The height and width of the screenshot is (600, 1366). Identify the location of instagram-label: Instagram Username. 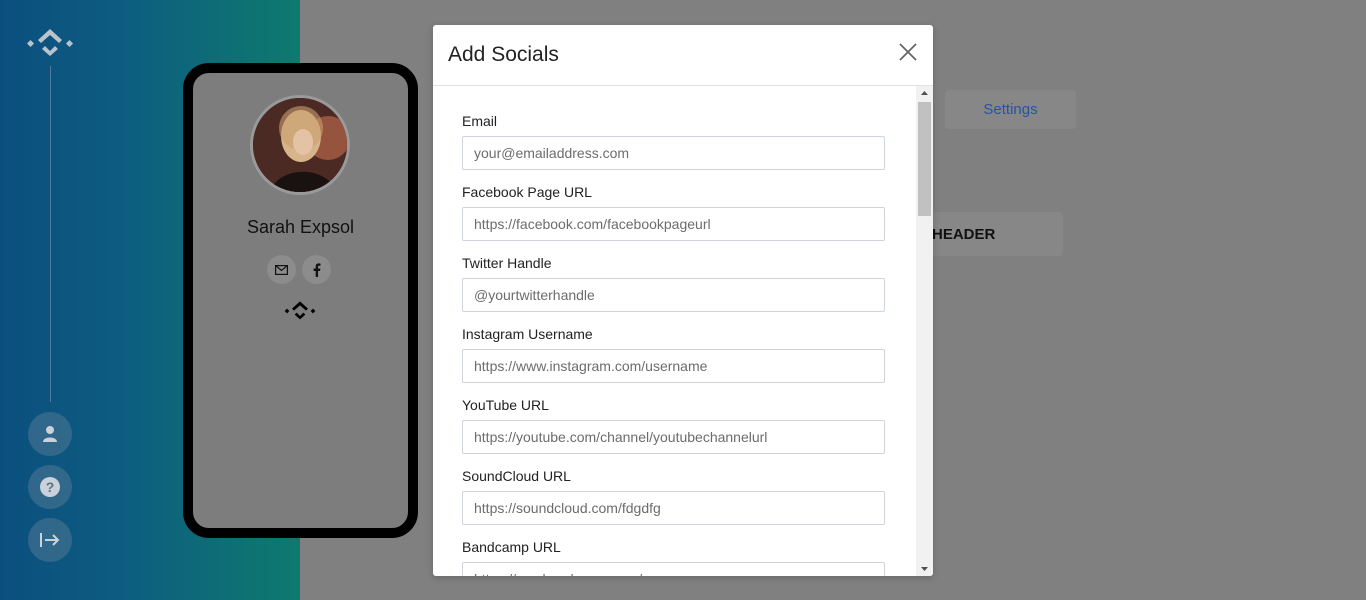
(527, 334).